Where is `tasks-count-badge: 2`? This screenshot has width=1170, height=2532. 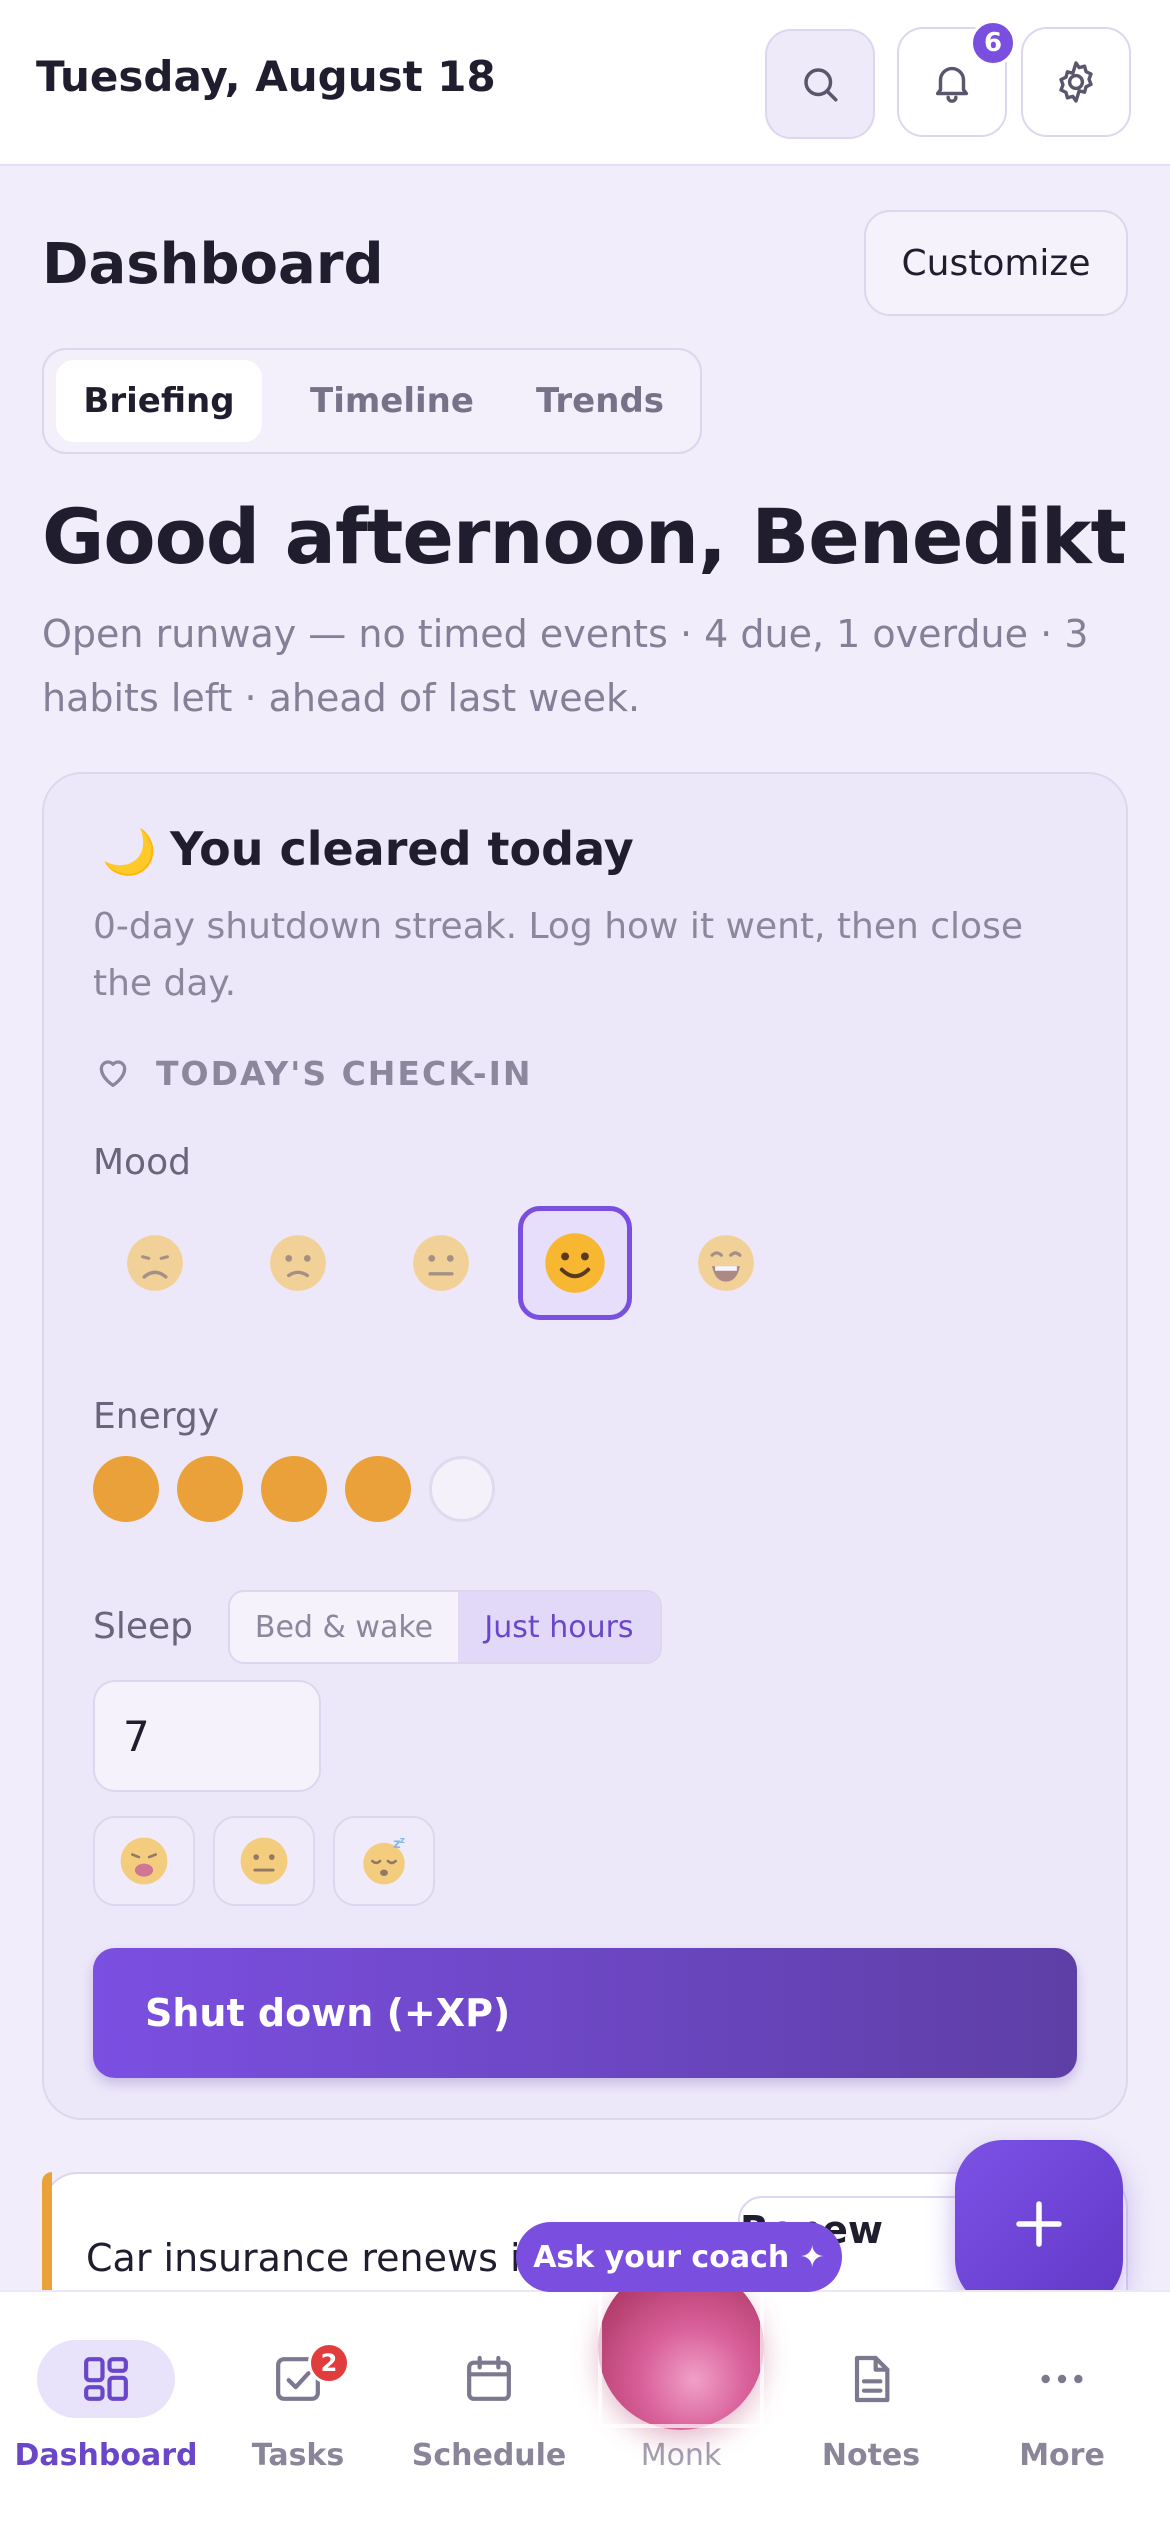 tasks-count-badge: 2 is located at coordinates (329, 2363).